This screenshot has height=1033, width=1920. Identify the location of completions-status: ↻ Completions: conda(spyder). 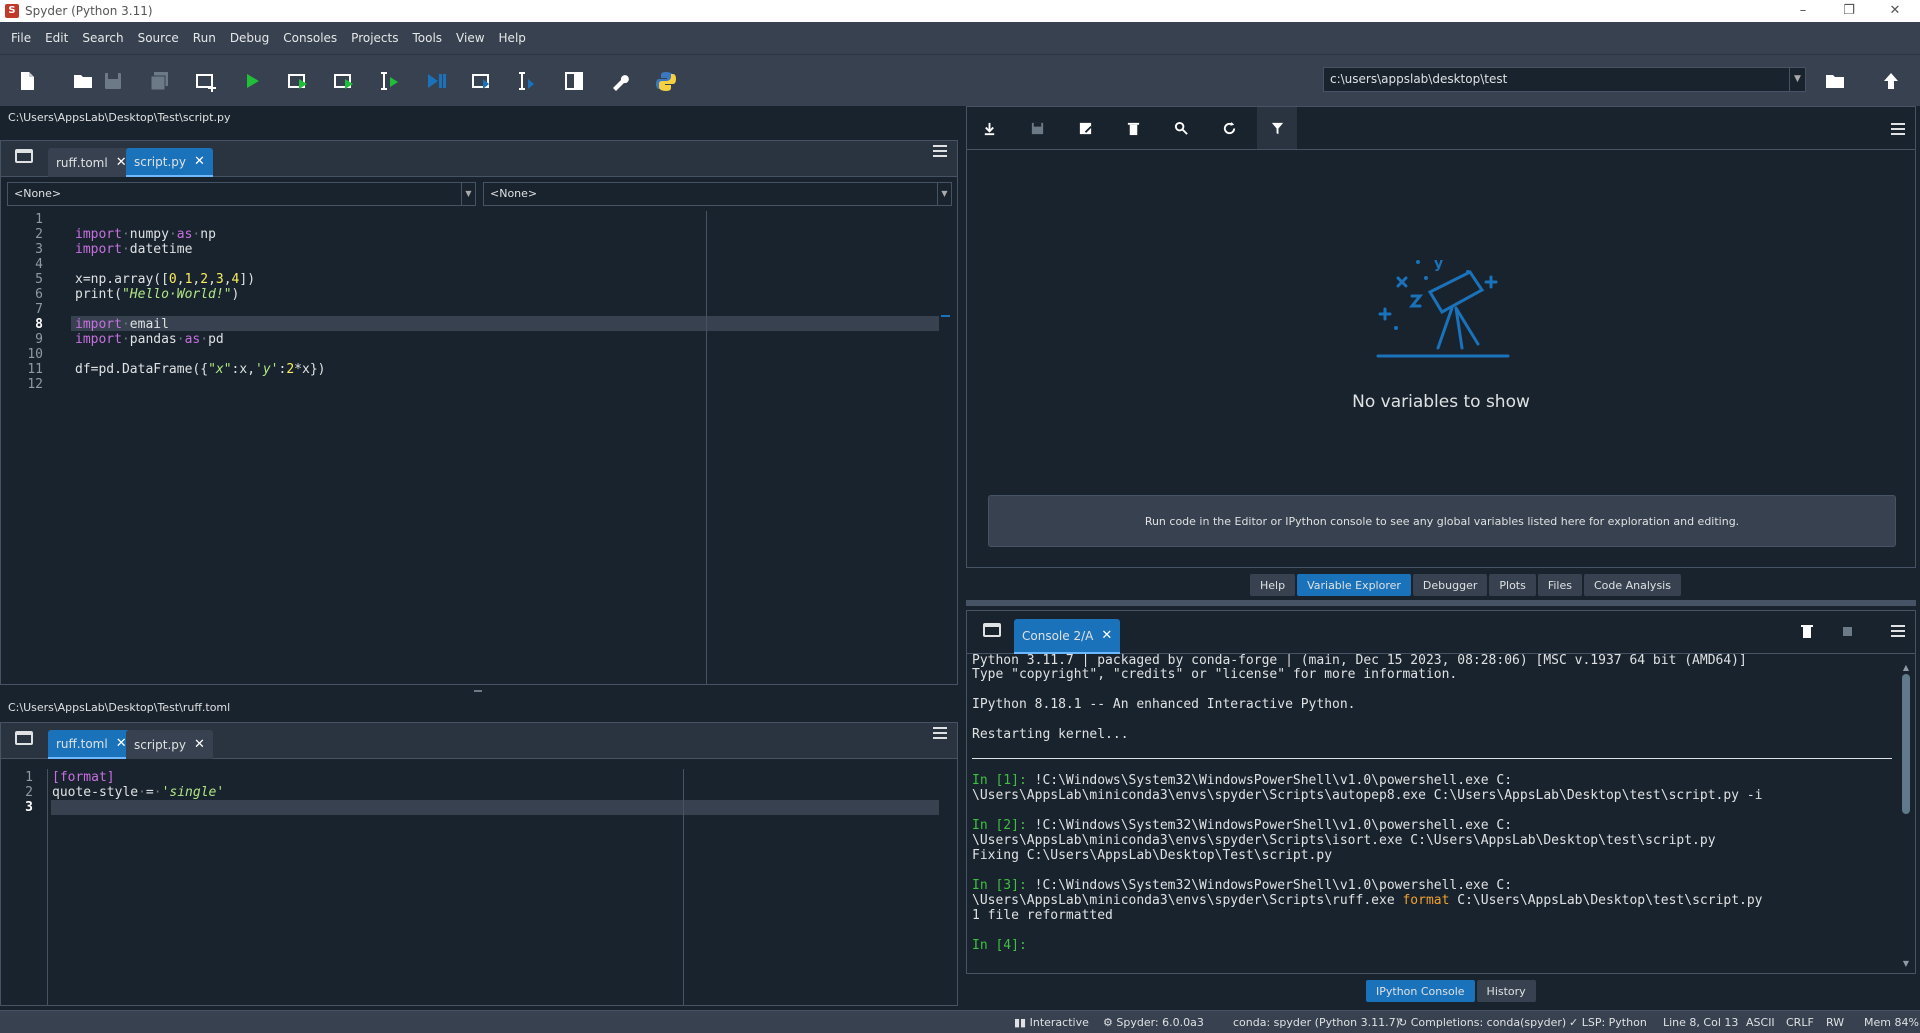
(1482, 1022).